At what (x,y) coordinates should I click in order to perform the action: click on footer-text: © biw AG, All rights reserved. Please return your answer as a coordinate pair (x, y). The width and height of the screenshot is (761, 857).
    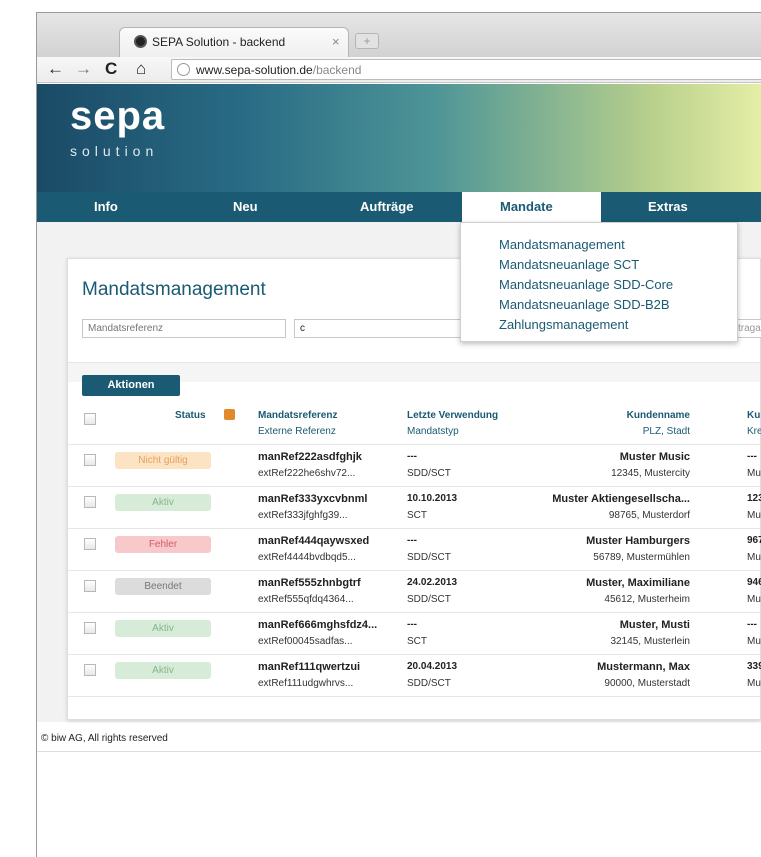
    Looking at the image, I should click on (104, 738).